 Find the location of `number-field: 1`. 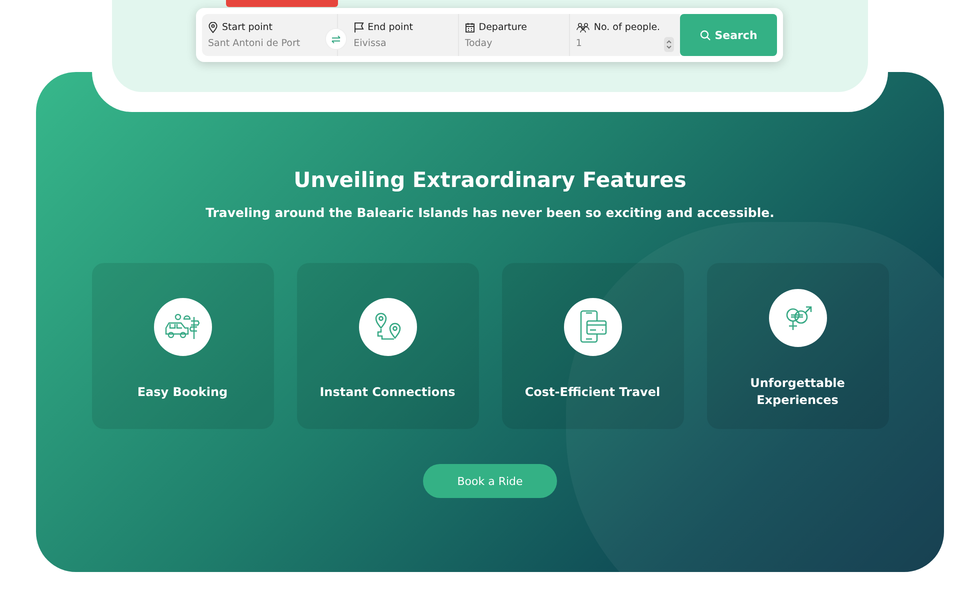

number-field: 1 is located at coordinates (616, 43).